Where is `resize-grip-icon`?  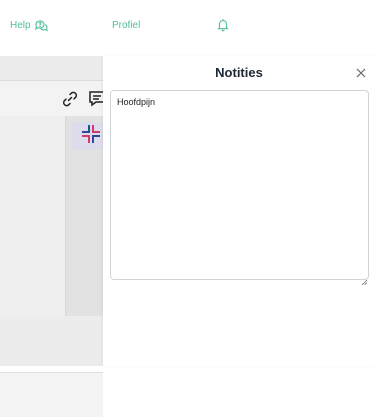 resize-grip-icon is located at coordinates (364, 279).